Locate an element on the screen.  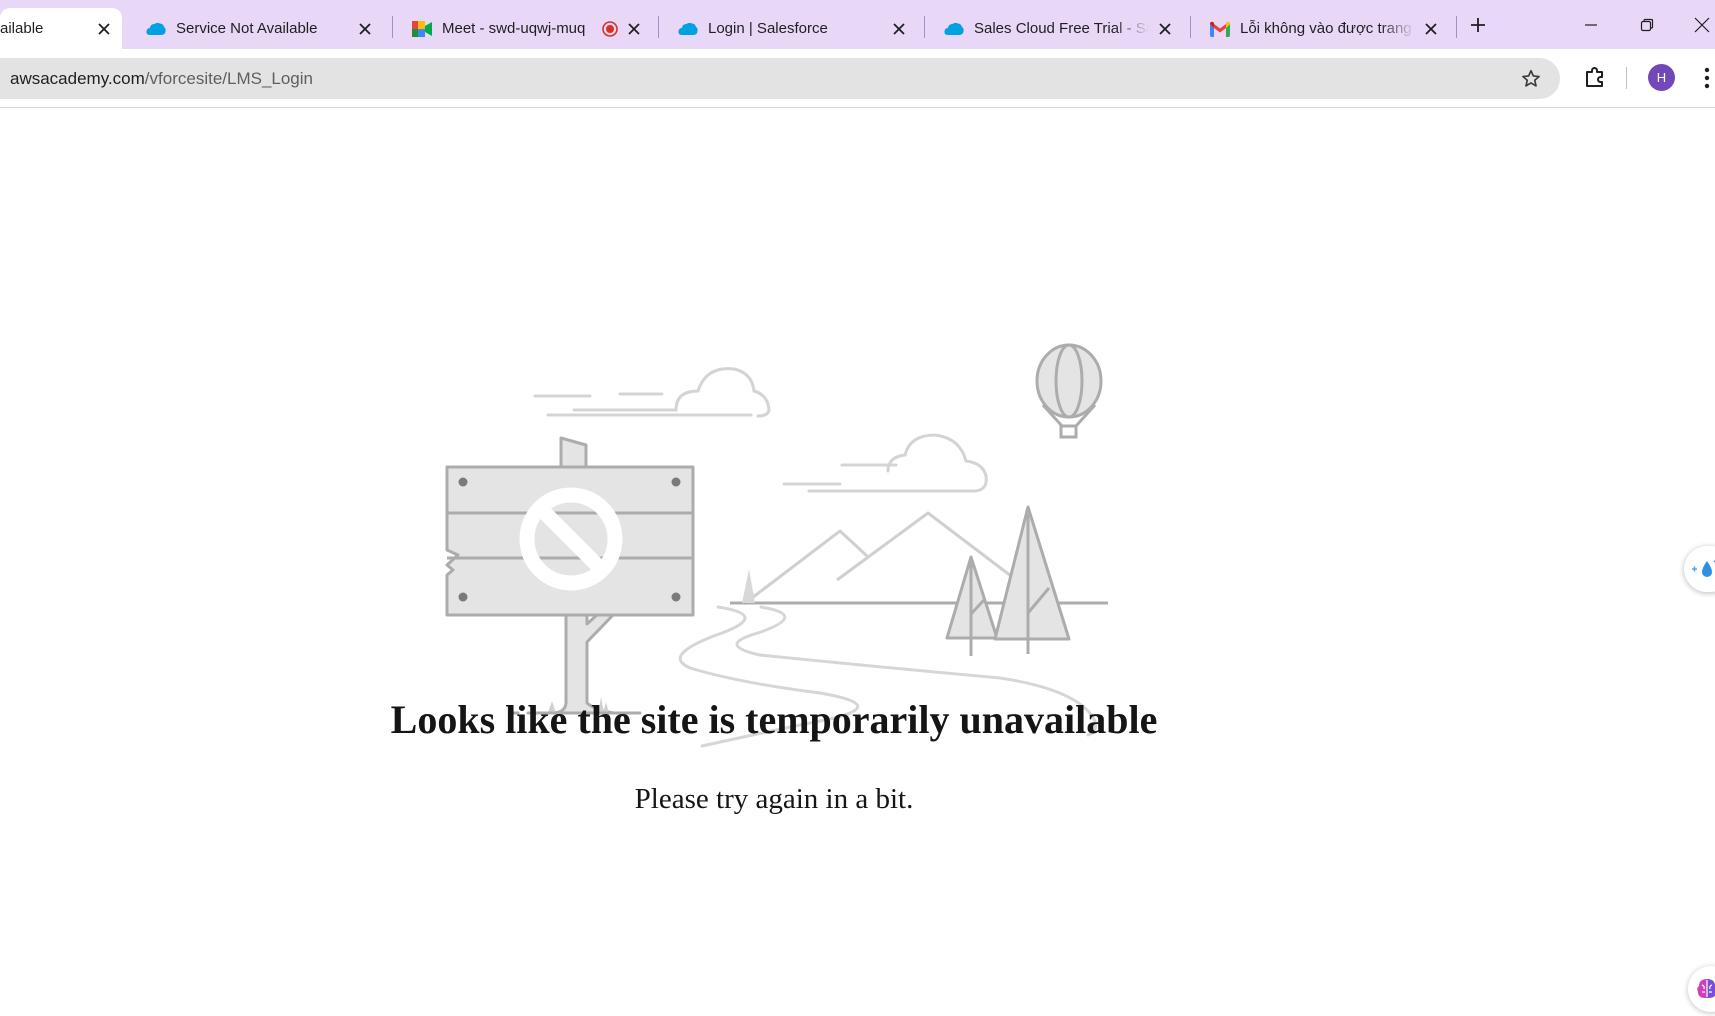
floating-ai-assistant-button is located at coordinates (1701, 989).